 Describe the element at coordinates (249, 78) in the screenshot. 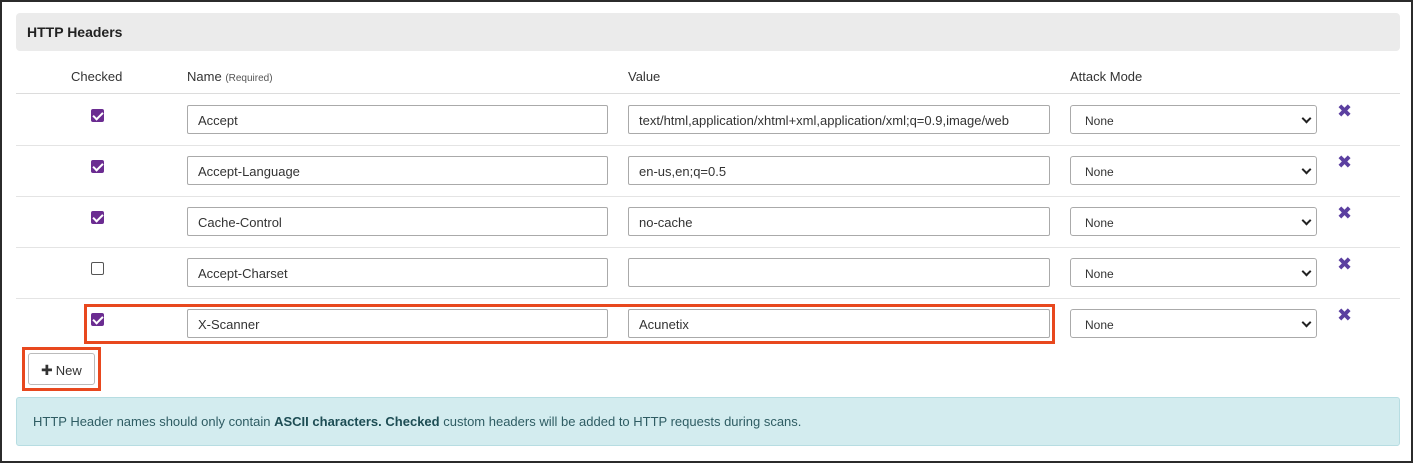

I see `column-name-hint: (Required)` at that location.